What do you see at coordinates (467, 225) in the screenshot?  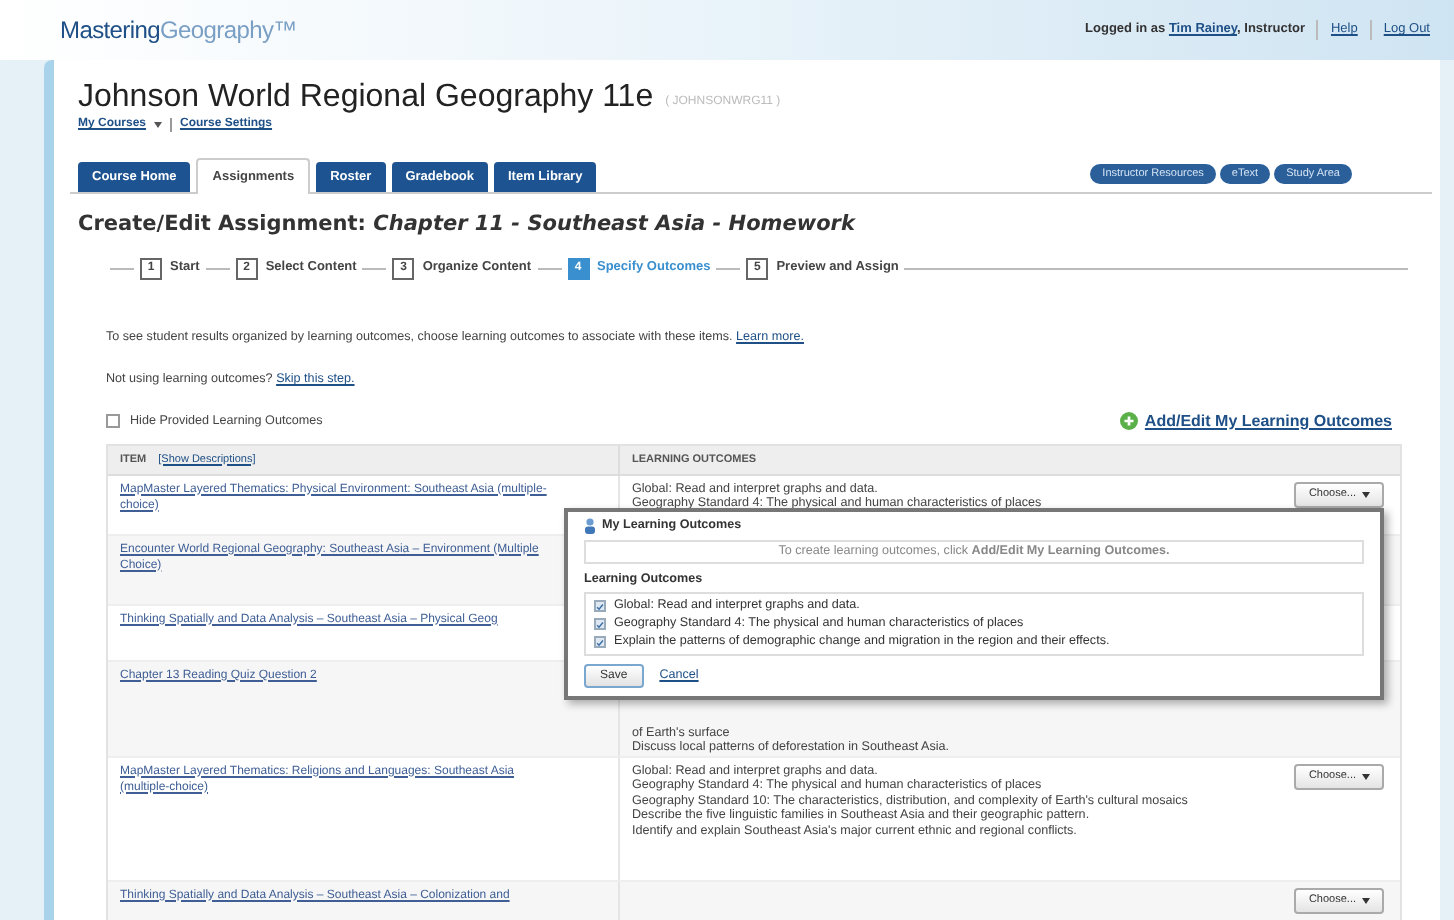 I see `page-title: Create/Edit Assignment: Chapter 11 - Southeast Asia - Homework` at bounding box center [467, 225].